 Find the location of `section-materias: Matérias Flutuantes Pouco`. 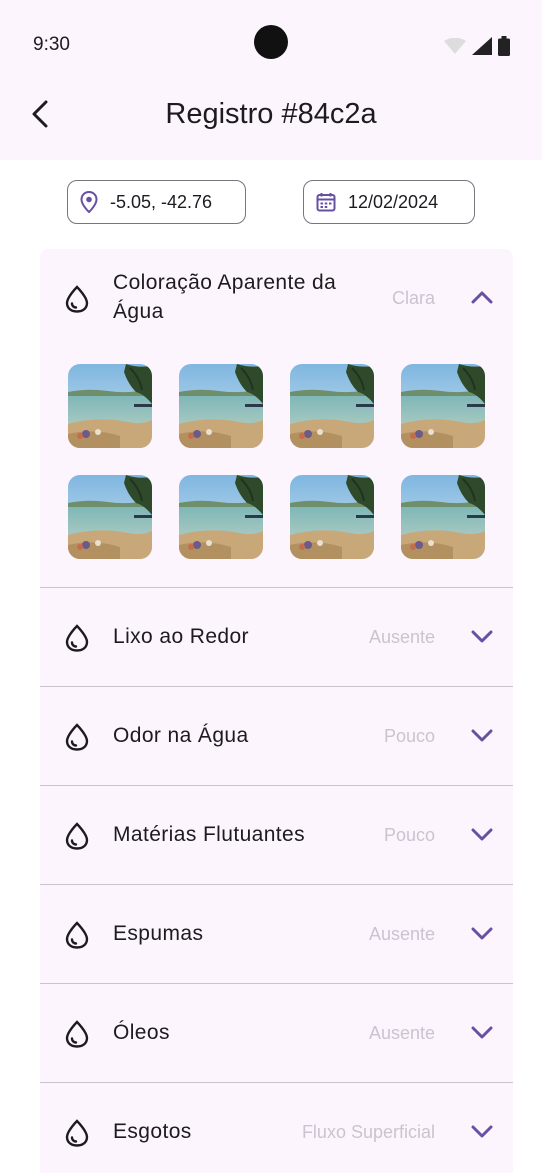

section-materias: Matérias Flutuantes Pouco is located at coordinates (276, 835).